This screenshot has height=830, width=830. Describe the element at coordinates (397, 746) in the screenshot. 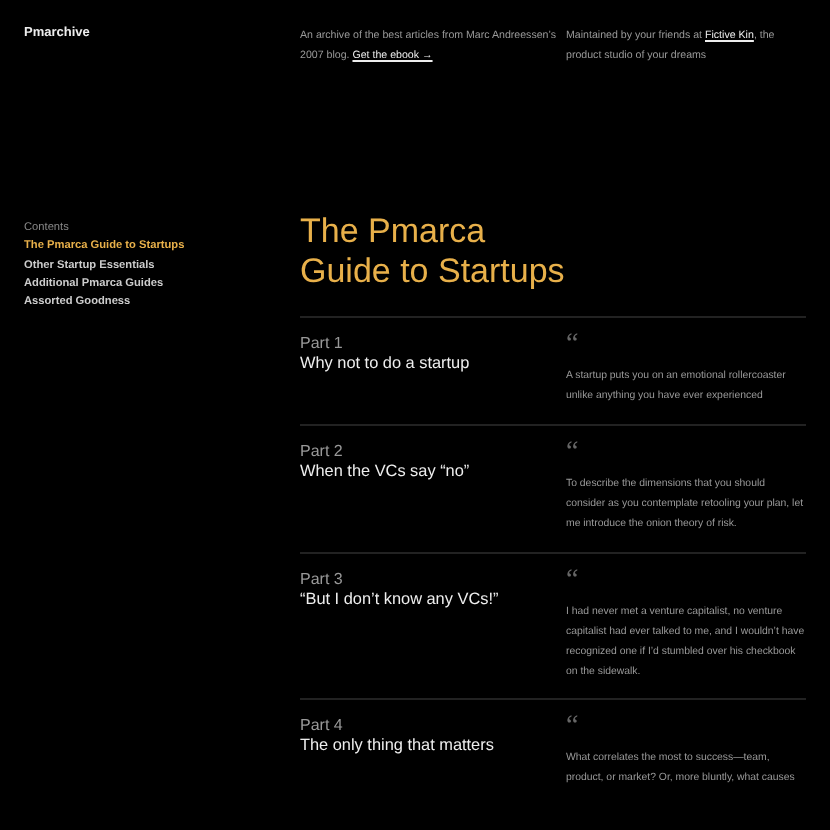

I see `part-title: The only thing that matters` at that location.